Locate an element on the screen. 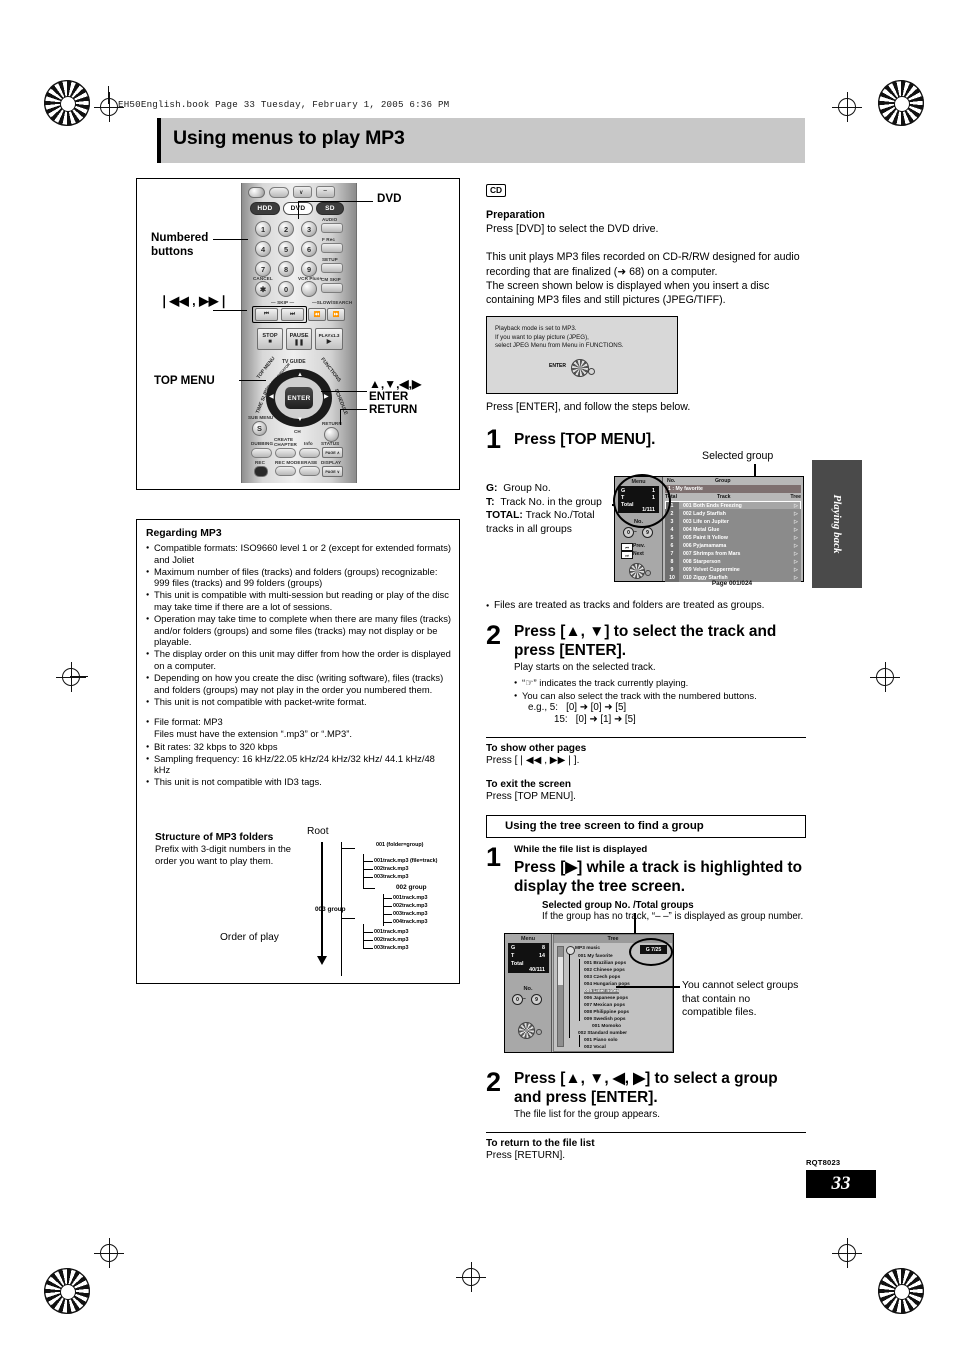  sd-button: SD is located at coordinates (330, 208).